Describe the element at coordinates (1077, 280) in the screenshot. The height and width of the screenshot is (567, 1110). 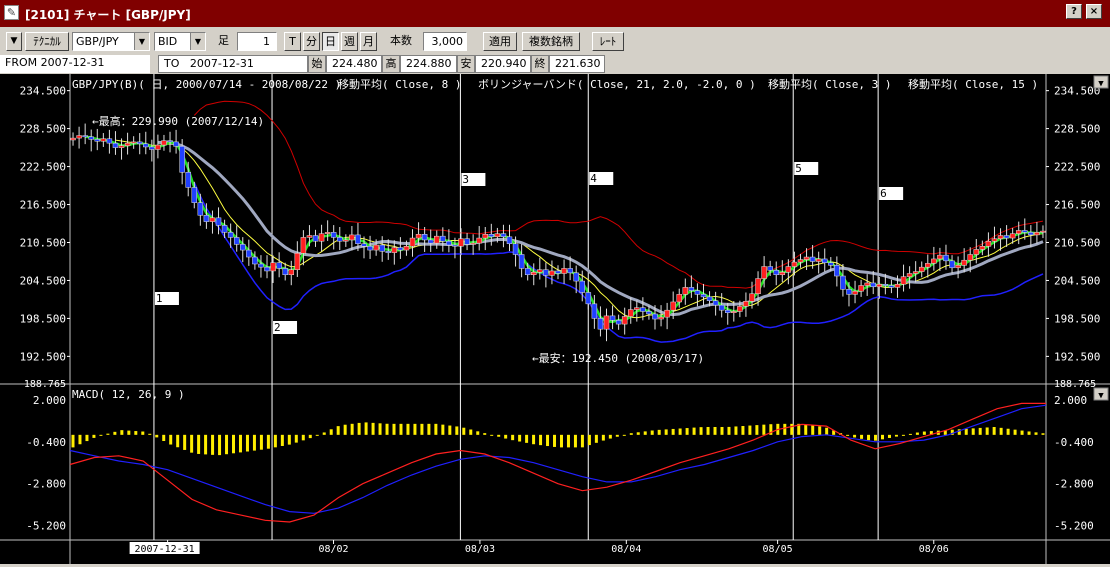
I see `price-tick-label-right: 204.500` at that location.